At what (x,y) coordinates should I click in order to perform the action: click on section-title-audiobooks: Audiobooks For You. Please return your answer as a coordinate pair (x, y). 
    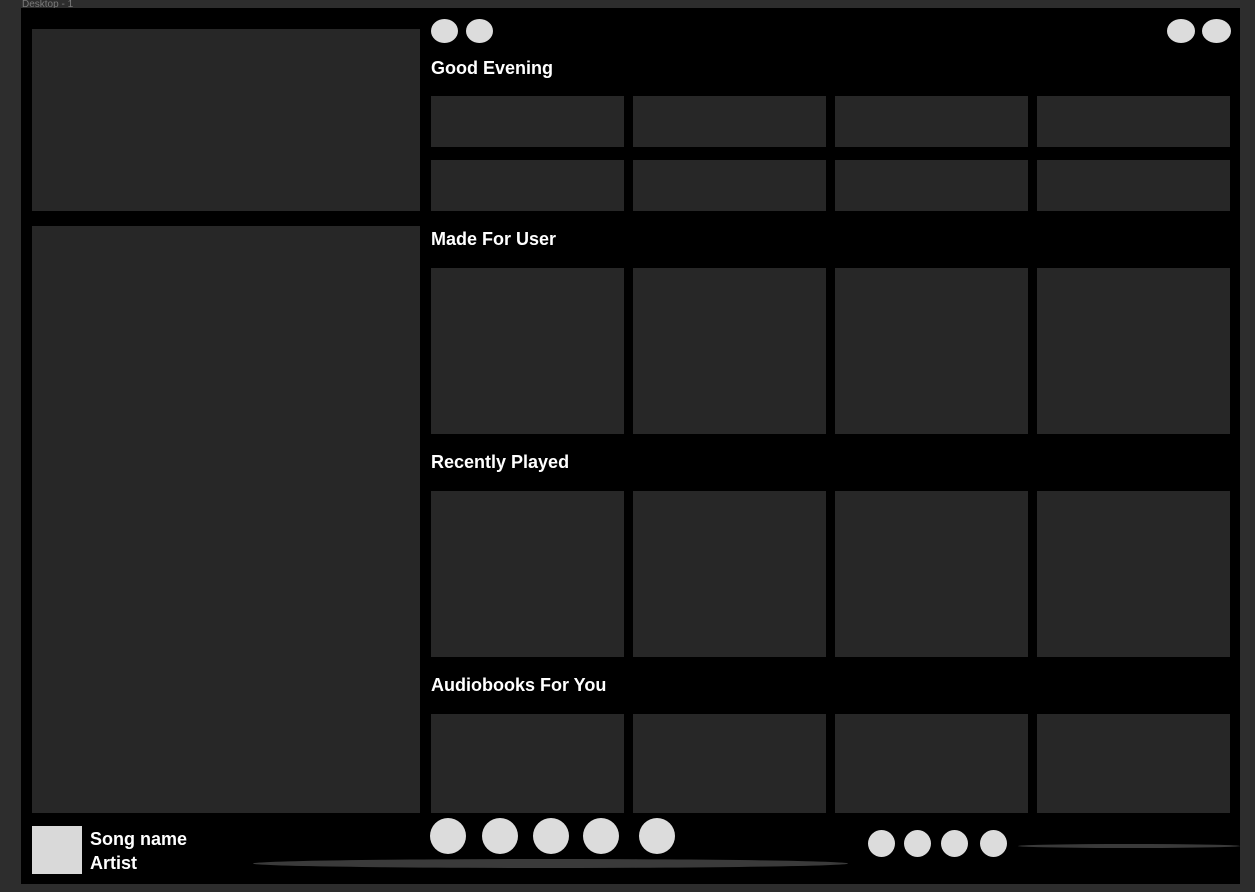
    Looking at the image, I should click on (519, 685).